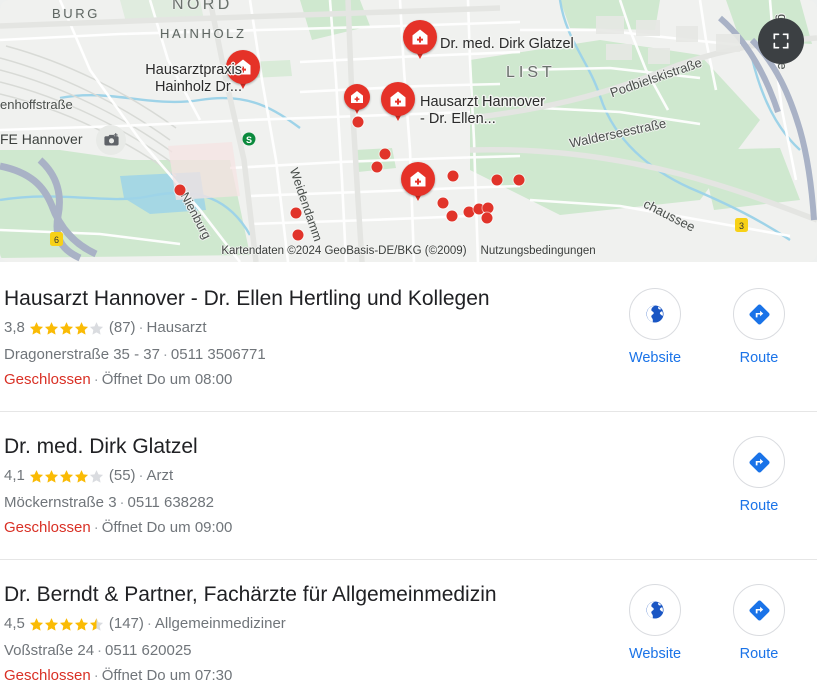 The width and height of the screenshot is (817, 682). What do you see at coordinates (303, 447) in the screenshot?
I see `business-name: Dr. med. Dirk Glatzel` at bounding box center [303, 447].